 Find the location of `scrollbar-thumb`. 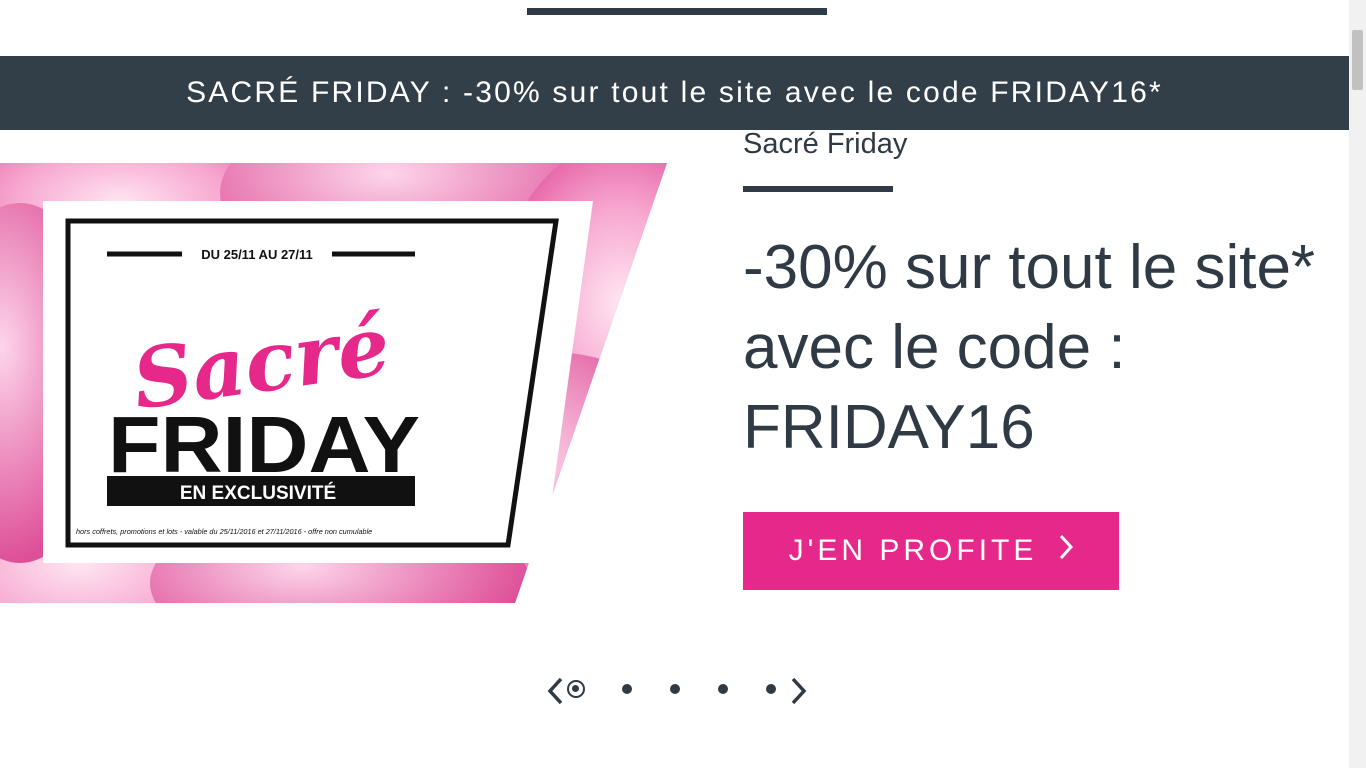

scrollbar-thumb is located at coordinates (1357, 60).